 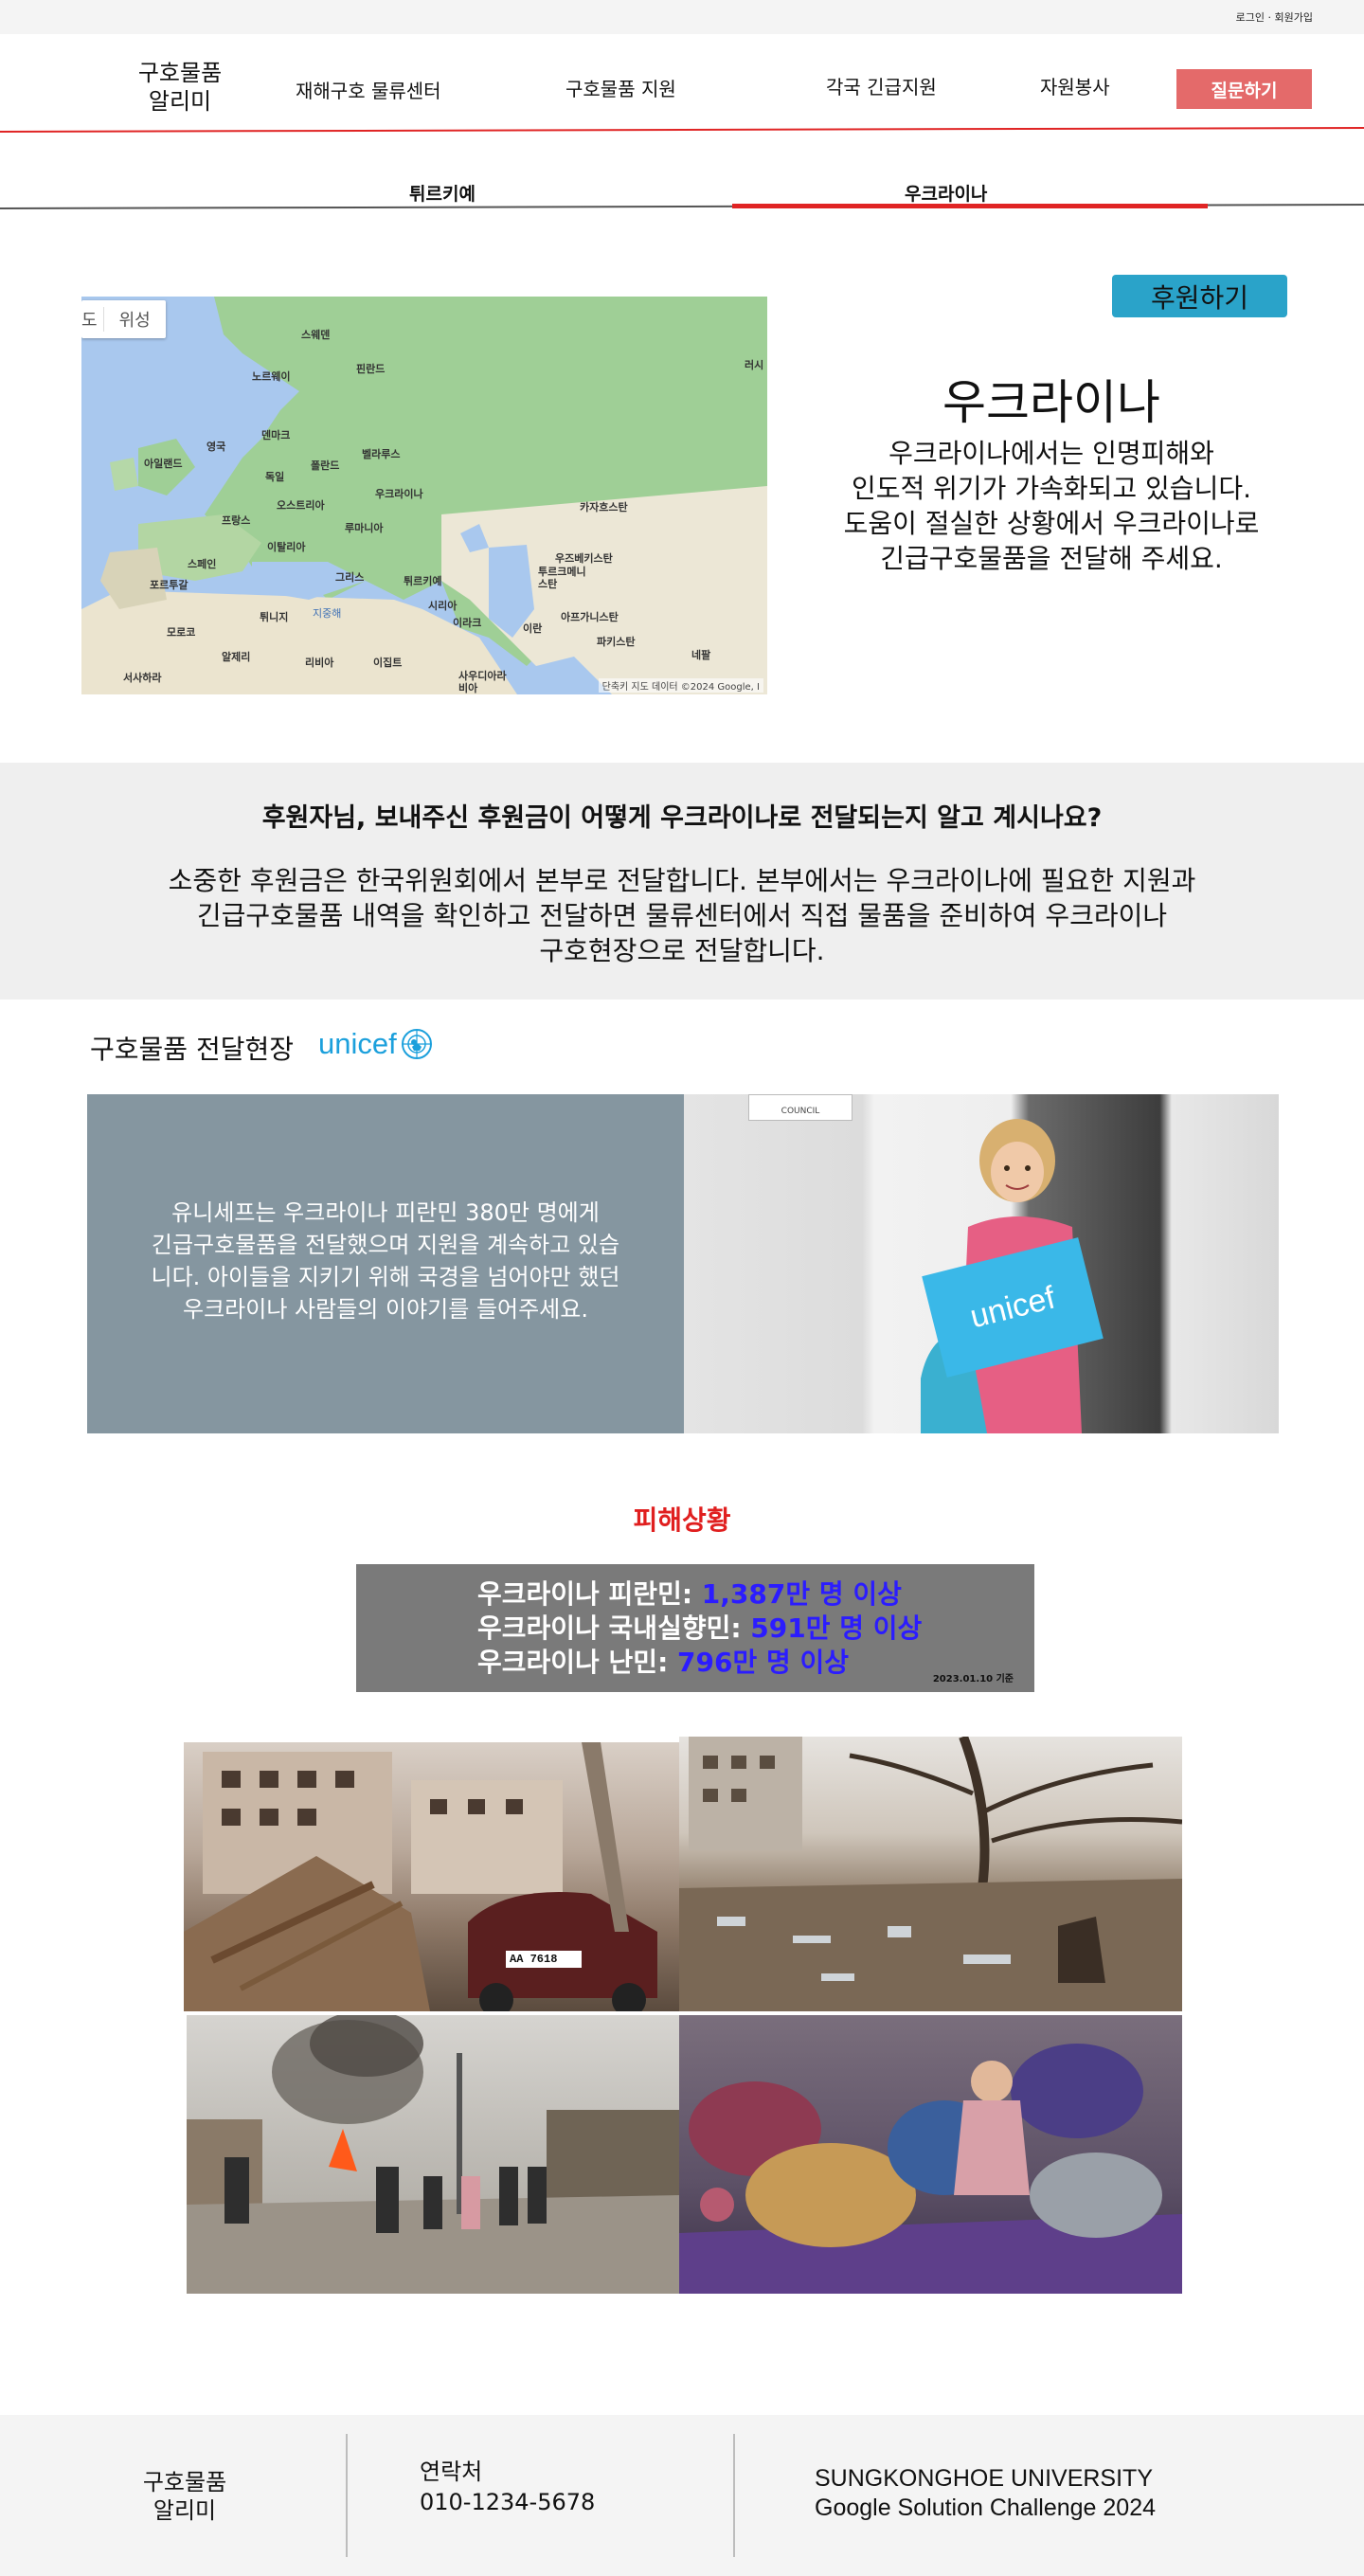 What do you see at coordinates (984, 2478) in the screenshot?
I see `org-name: SUNGKONGHOE UNIVERSITY` at bounding box center [984, 2478].